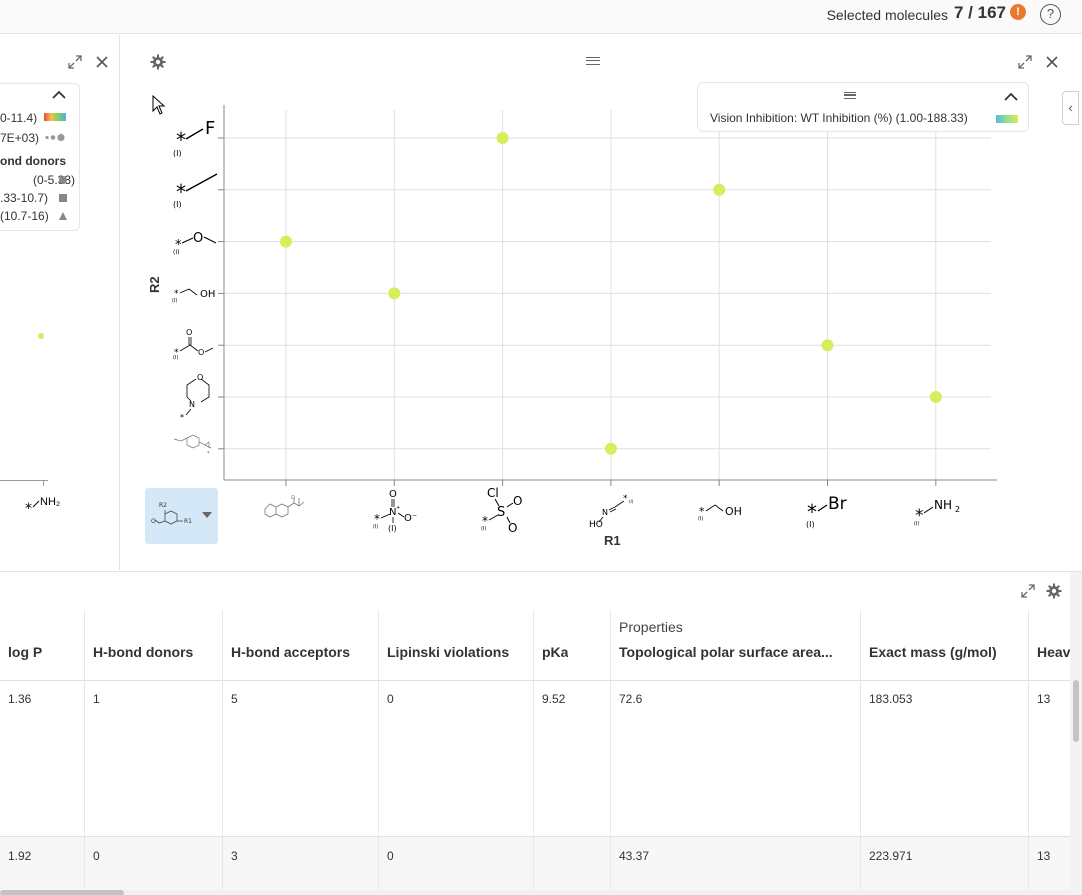 This screenshot has height=895, width=1082. What do you see at coordinates (195, 191) in the screenshot?
I see `r2-tick-methyl: * (I)` at bounding box center [195, 191].